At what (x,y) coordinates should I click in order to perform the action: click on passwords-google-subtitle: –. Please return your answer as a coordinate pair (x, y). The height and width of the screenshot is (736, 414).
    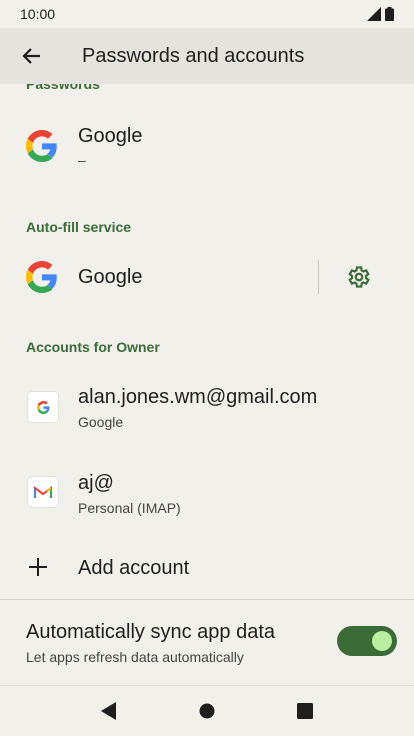
    Looking at the image, I should click on (82, 160).